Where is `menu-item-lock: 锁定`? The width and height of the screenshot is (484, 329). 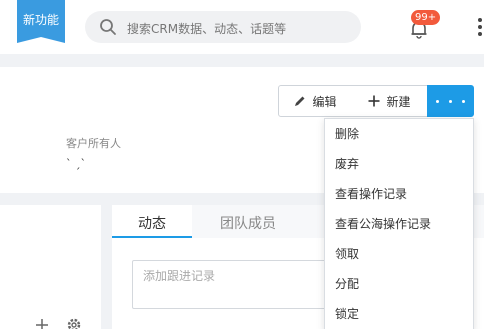
menu-item-lock: 锁定 is located at coordinates (399, 314).